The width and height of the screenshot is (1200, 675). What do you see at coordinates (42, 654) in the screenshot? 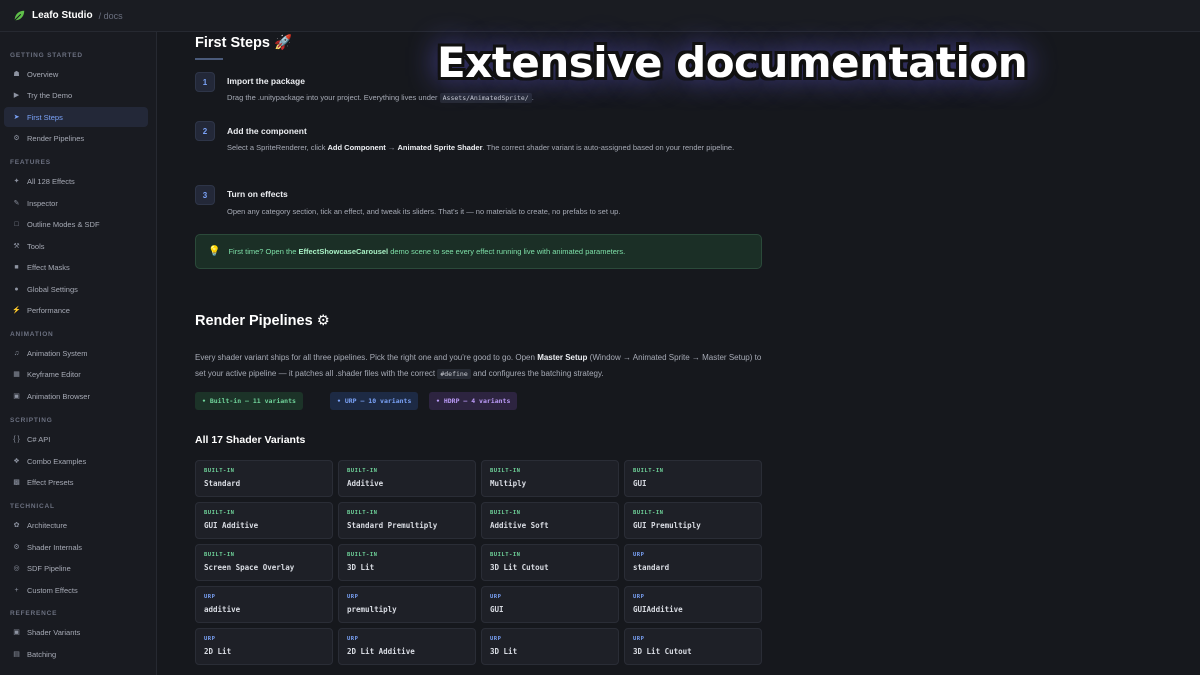
I see `sidebar-item-label: Batching` at bounding box center [42, 654].